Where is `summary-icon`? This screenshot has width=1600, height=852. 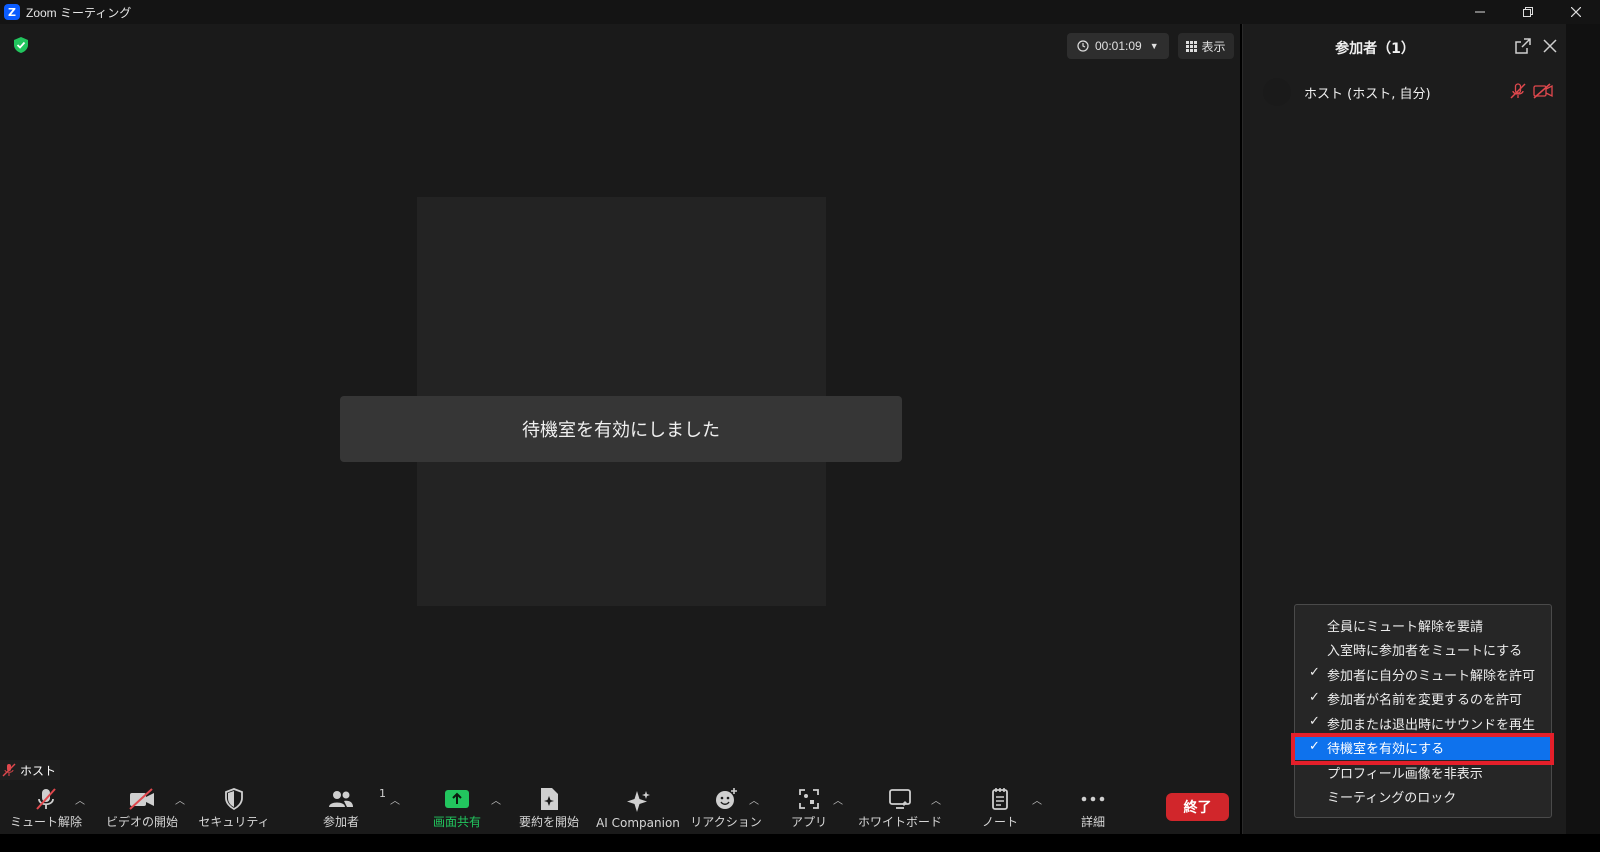
summary-icon is located at coordinates (549, 799).